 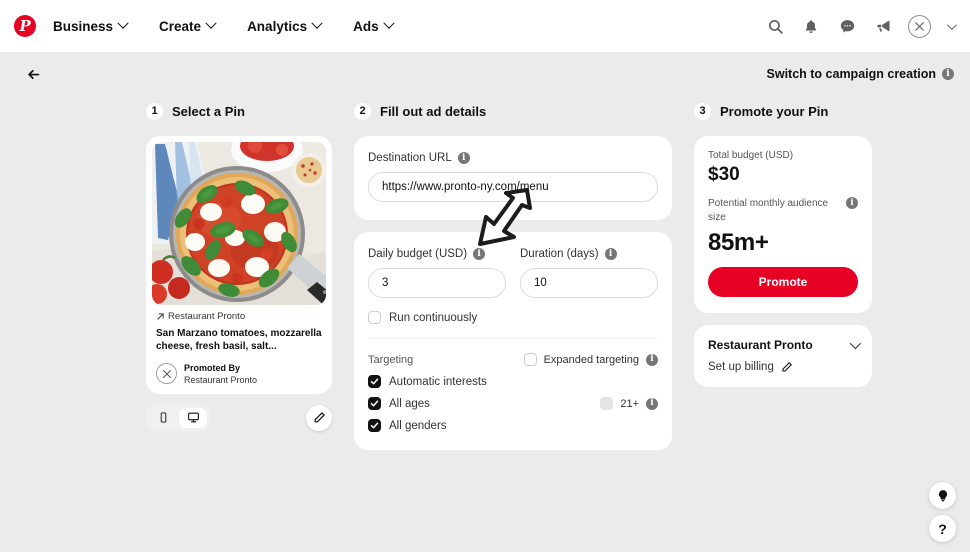 What do you see at coordinates (589, 283) in the screenshot?
I see `duration-input` at bounding box center [589, 283].